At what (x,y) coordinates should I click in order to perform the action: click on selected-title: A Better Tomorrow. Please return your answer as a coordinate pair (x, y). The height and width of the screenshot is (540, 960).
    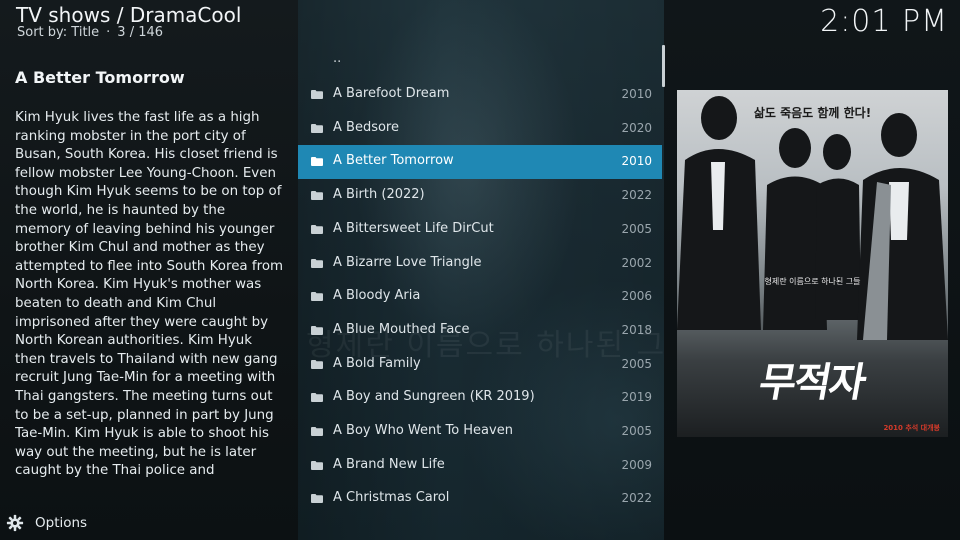
    Looking at the image, I should click on (100, 77).